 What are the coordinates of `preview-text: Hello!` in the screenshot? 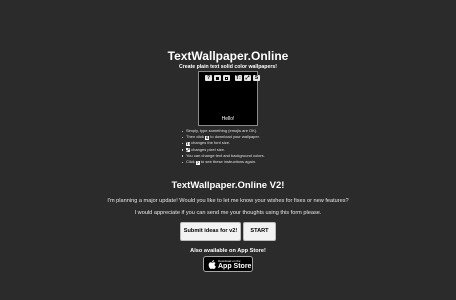 It's located at (228, 119).